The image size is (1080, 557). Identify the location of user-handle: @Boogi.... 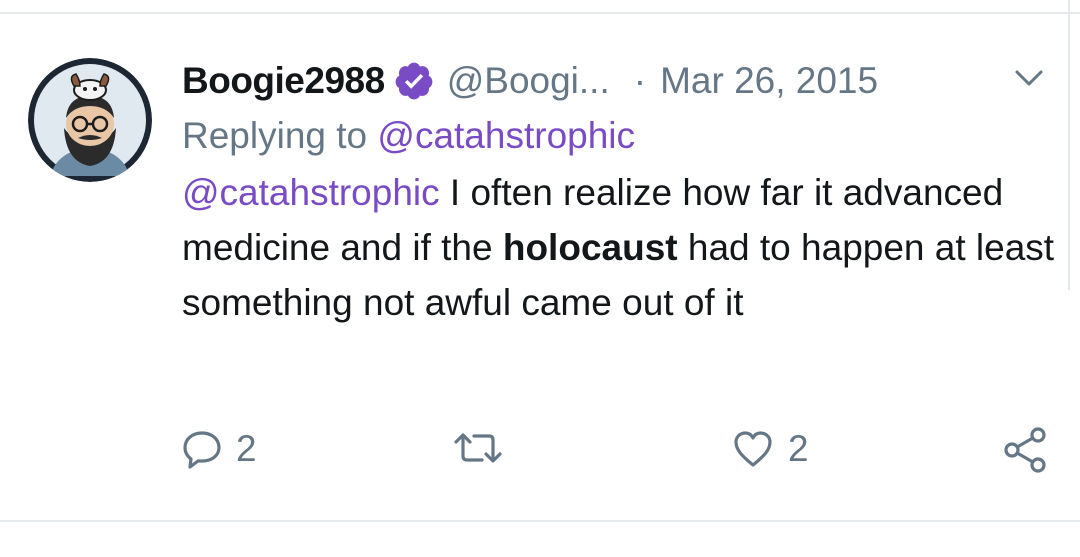
(528, 81).